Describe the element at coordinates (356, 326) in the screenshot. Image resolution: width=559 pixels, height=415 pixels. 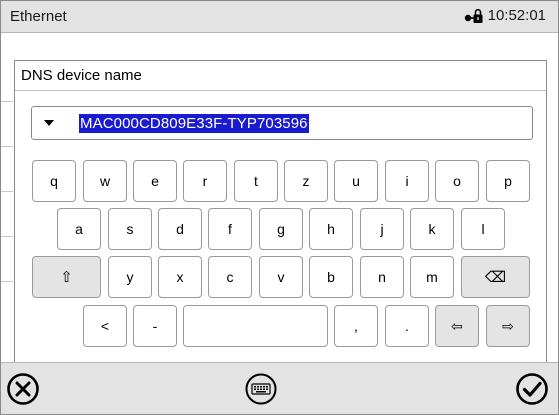
I see `key-comma: ,` at that location.